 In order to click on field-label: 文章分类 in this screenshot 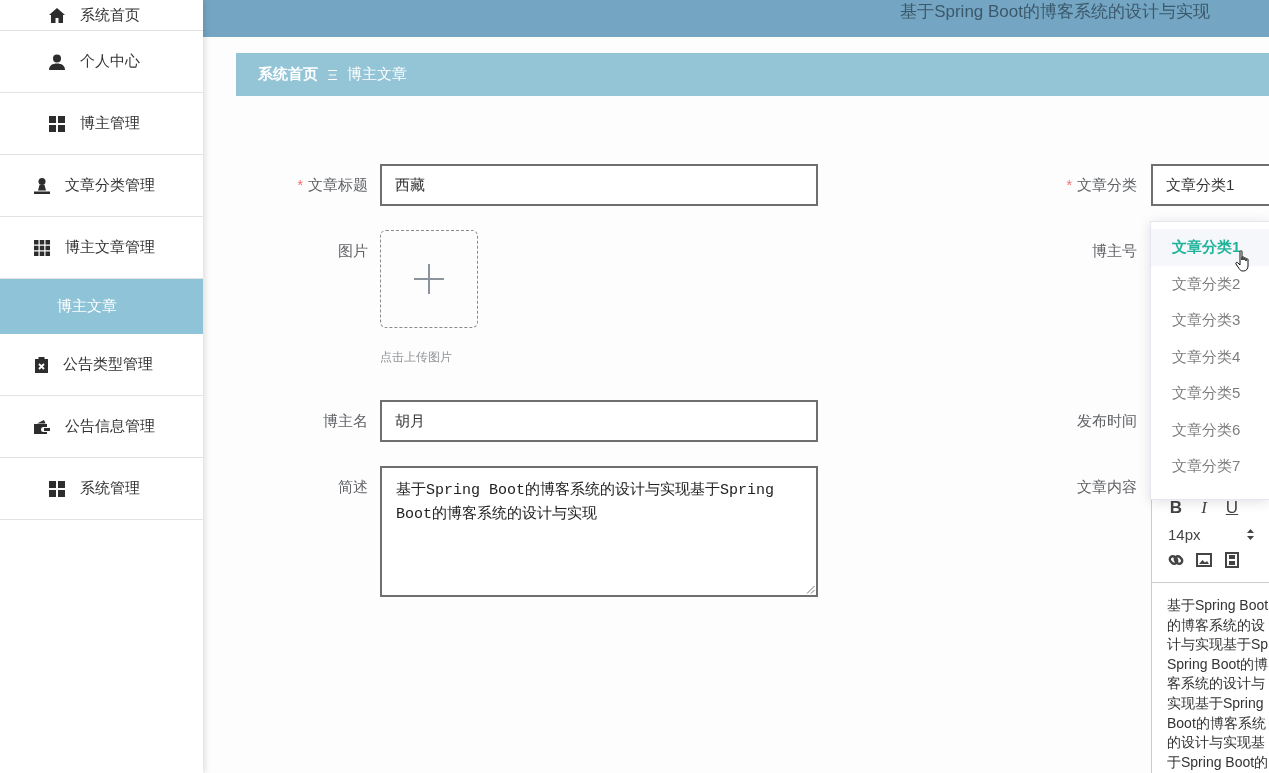, I will do `click(1107, 185)`.